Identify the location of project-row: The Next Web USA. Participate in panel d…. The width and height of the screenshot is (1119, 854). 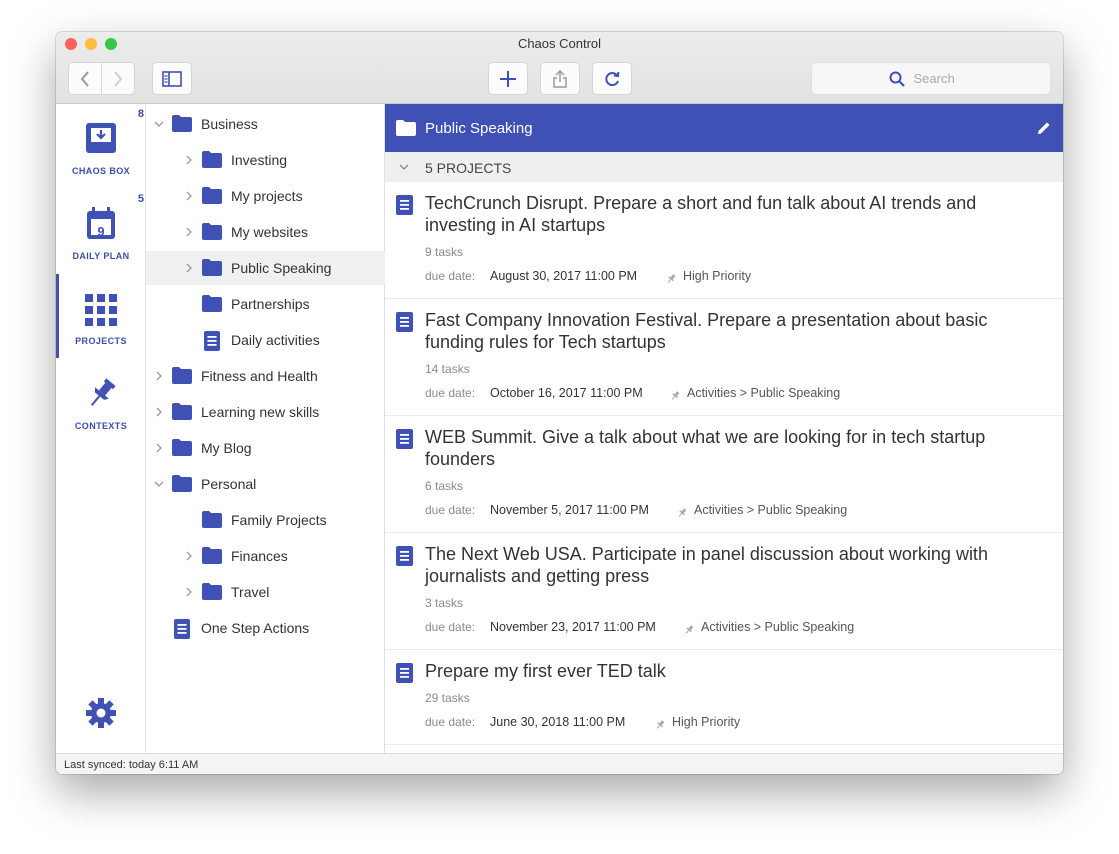
(724, 591).